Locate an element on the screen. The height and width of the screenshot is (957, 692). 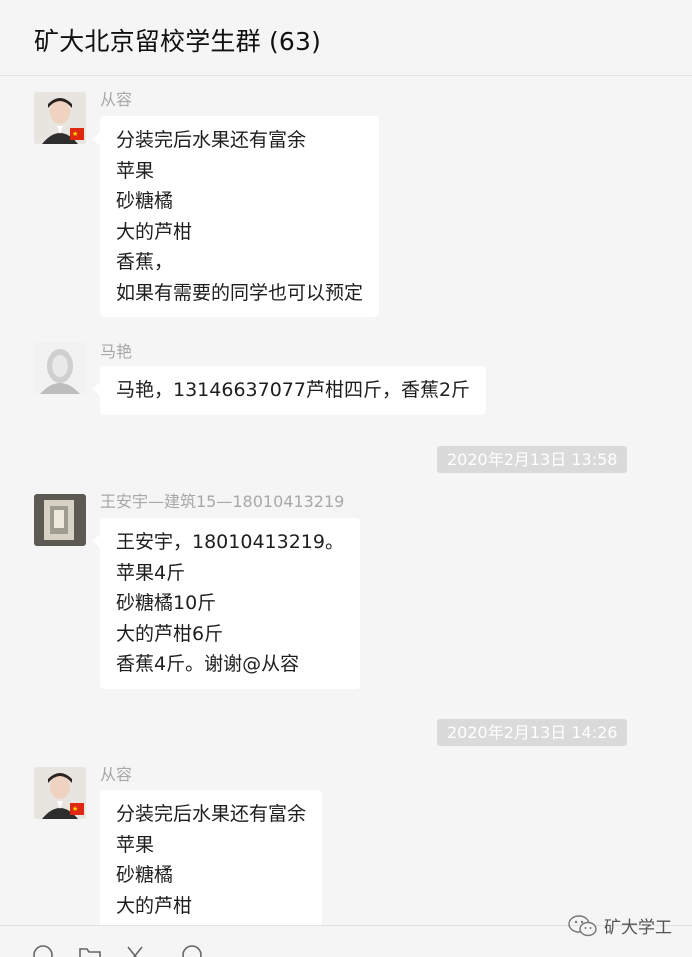
timestamp-badge: 2020年2月13日 13:58 is located at coordinates (532, 459).